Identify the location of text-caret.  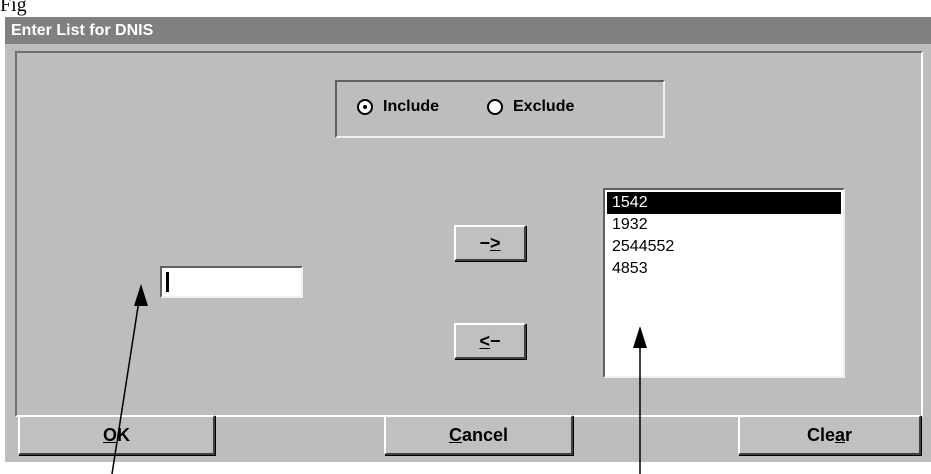
(167, 282).